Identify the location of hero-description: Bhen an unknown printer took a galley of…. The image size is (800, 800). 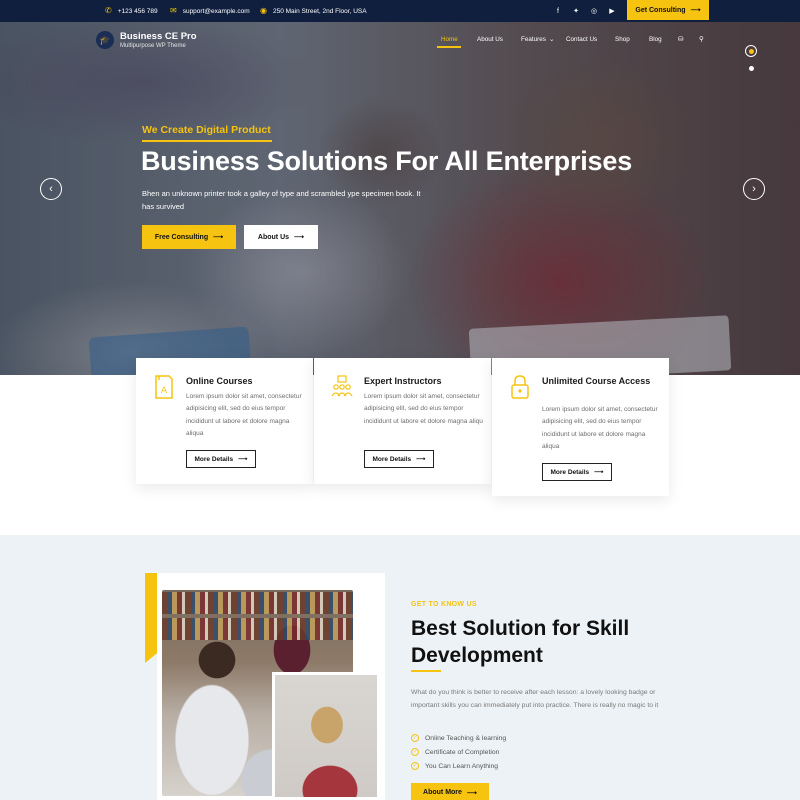
(281, 200).